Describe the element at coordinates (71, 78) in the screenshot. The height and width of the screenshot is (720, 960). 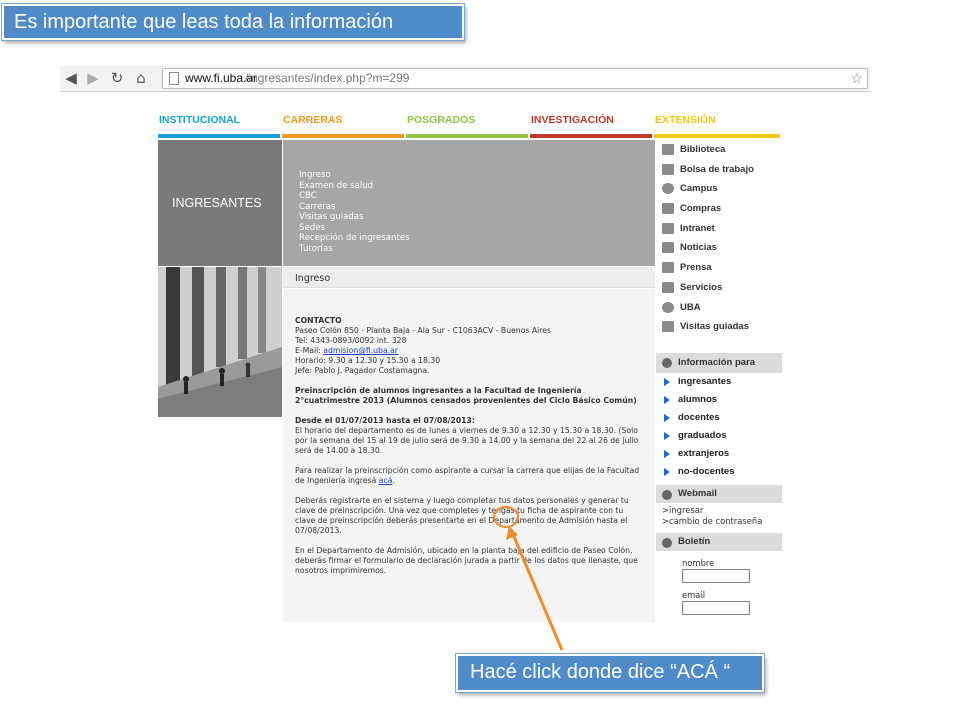
I see `back-icon: ◀` at that location.